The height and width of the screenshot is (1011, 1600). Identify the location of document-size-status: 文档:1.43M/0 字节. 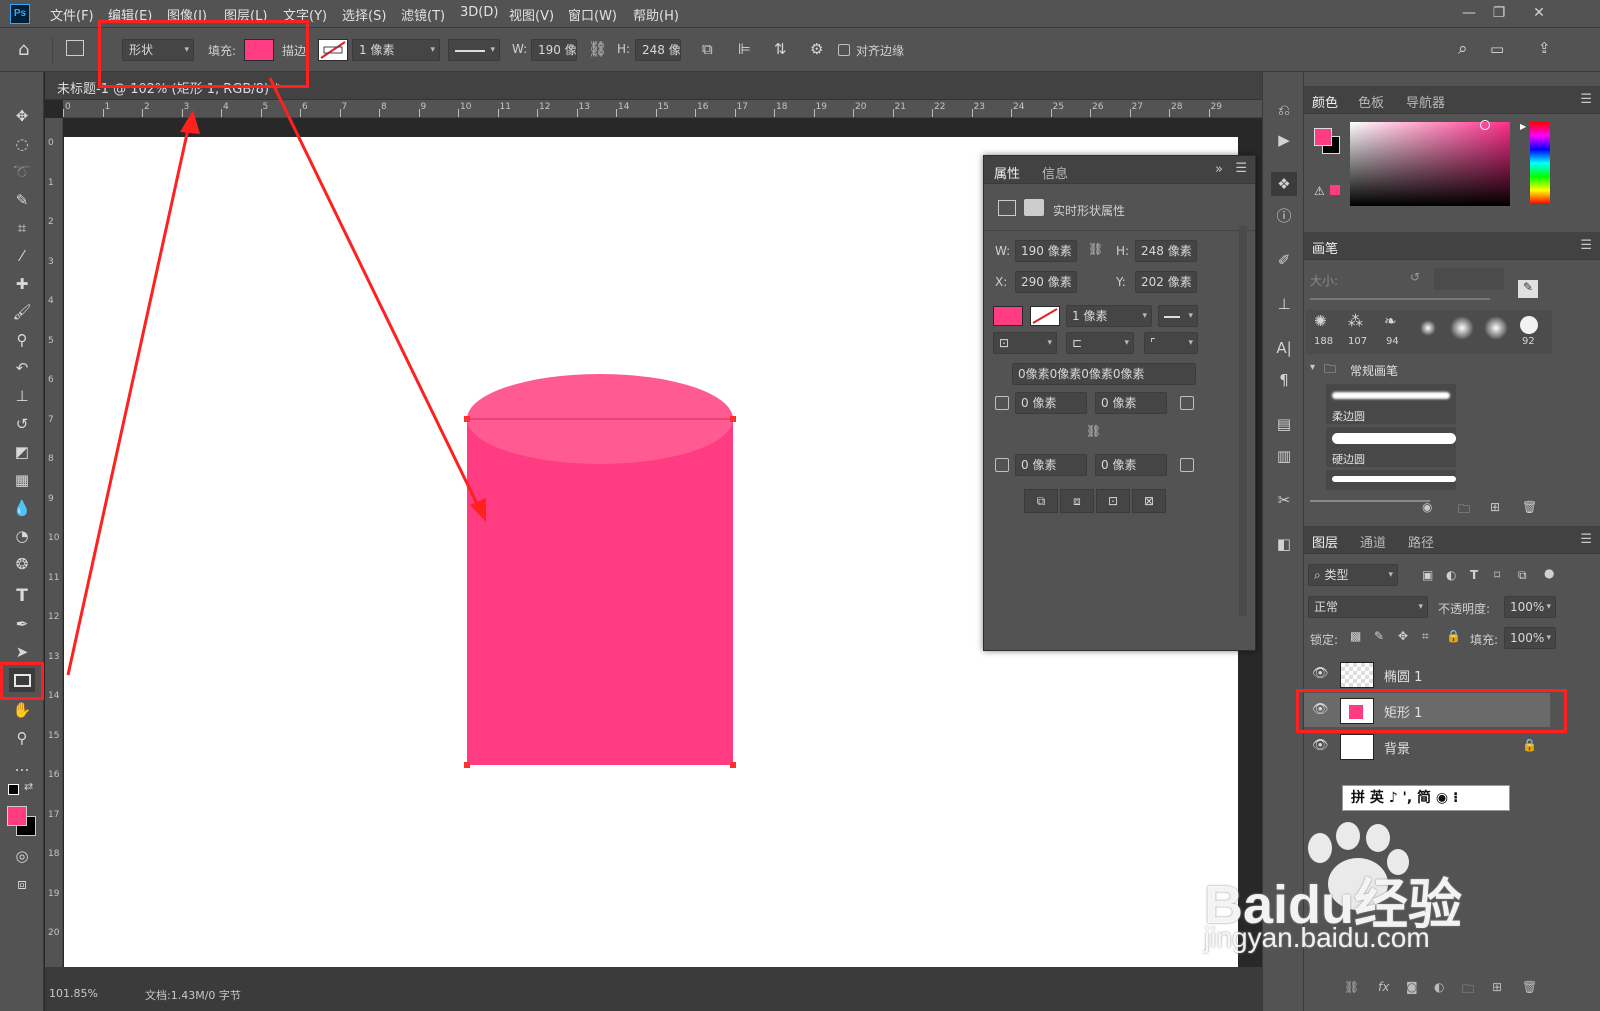
(193, 995).